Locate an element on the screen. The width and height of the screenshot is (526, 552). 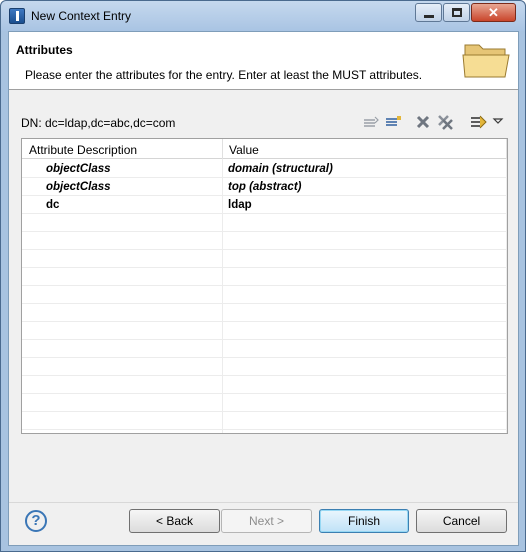
help-icon: ? is located at coordinates (36, 521).